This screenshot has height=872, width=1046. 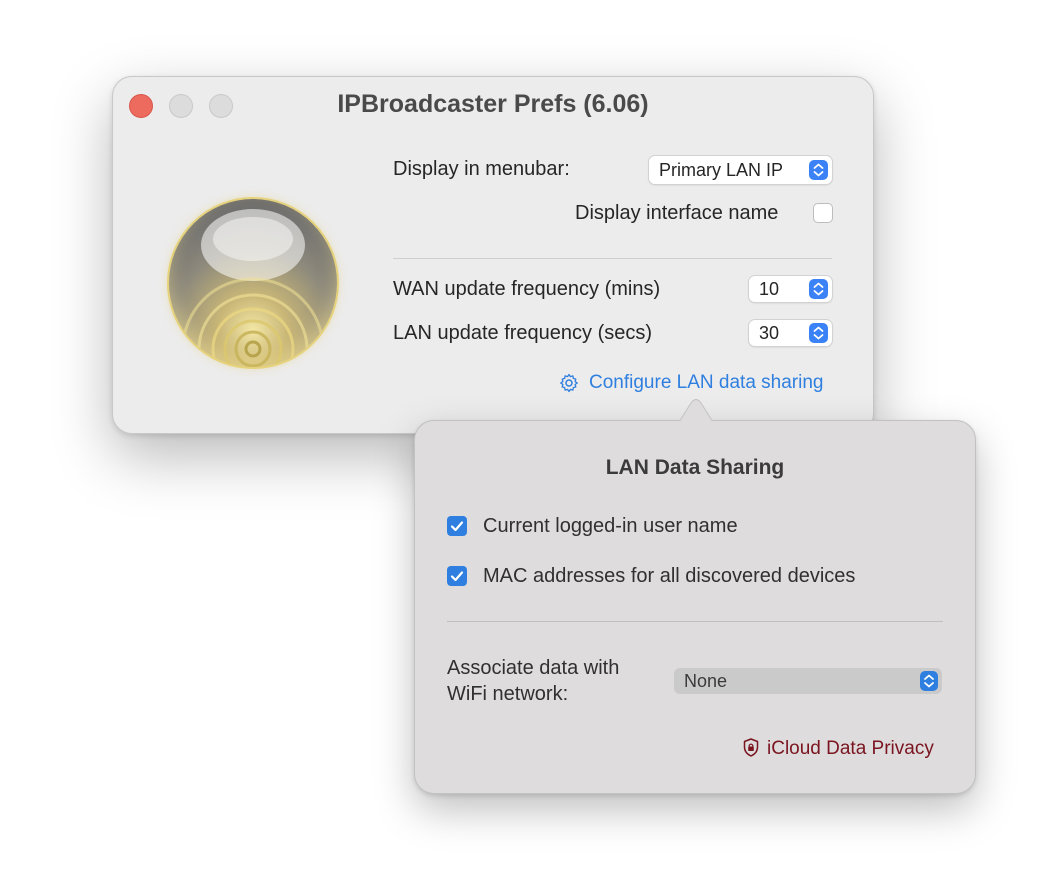 I want to click on lan-frequency-value: 30, so click(x=769, y=333).